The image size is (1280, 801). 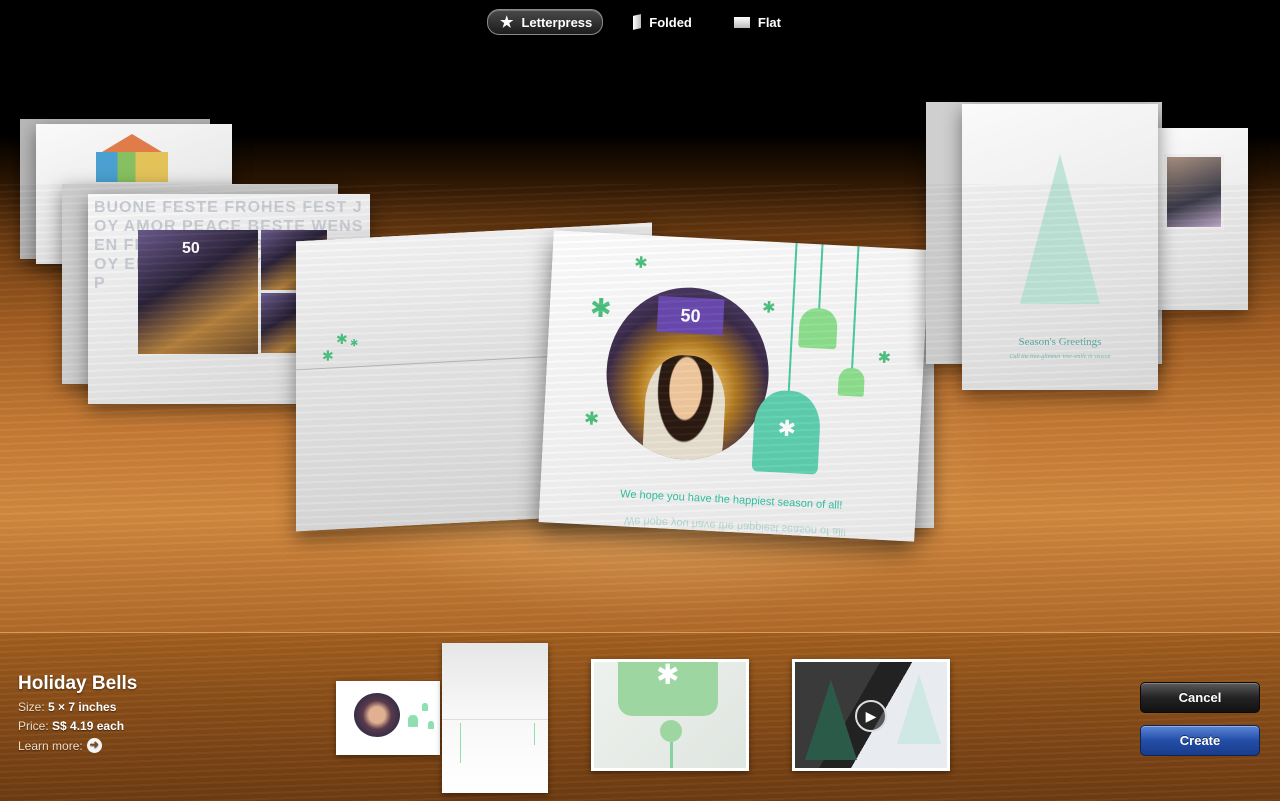 I want to click on star-icon: ★, so click(x=507, y=22).